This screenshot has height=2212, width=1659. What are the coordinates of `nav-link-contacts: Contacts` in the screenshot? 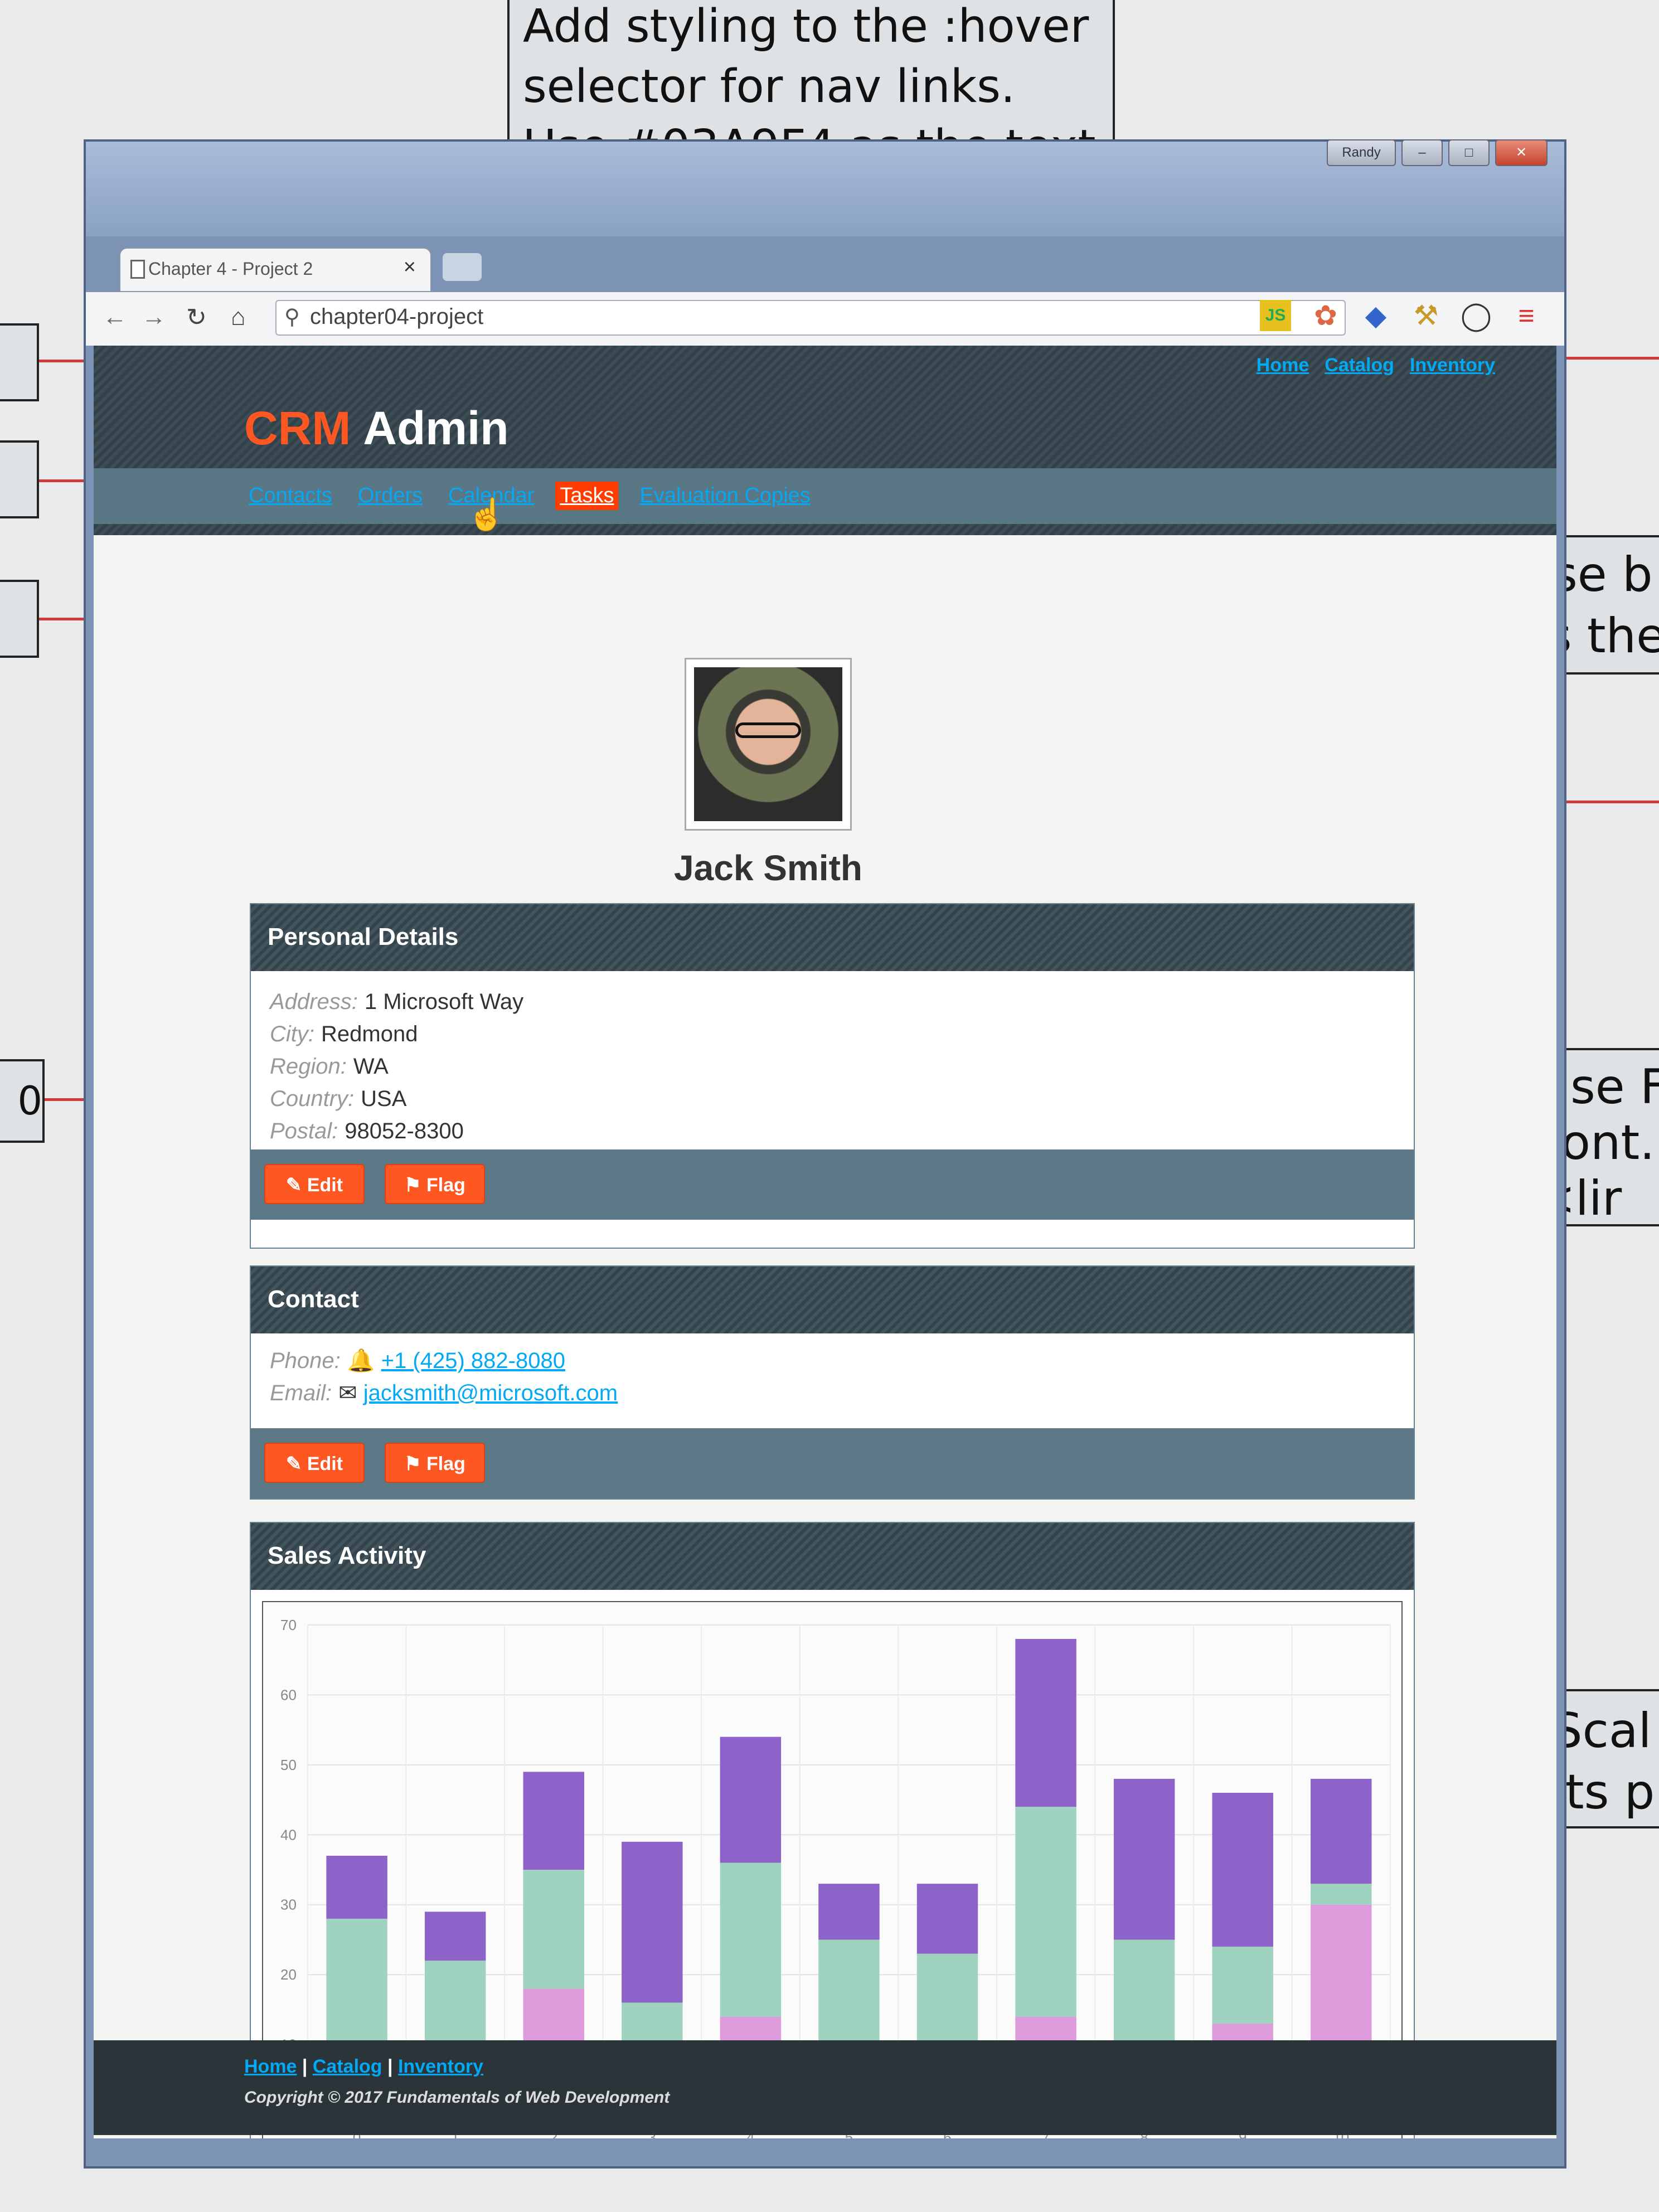 It's located at (290, 496).